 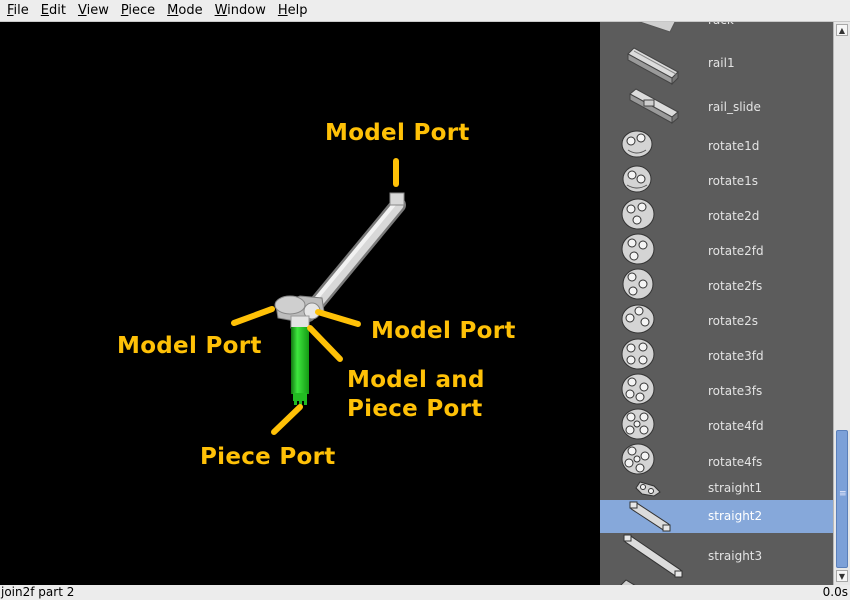 What do you see at coordinates (189, 346) in the screenshot?
I see `label-model-port-left: Model Port` at bounding box center [189, 346].